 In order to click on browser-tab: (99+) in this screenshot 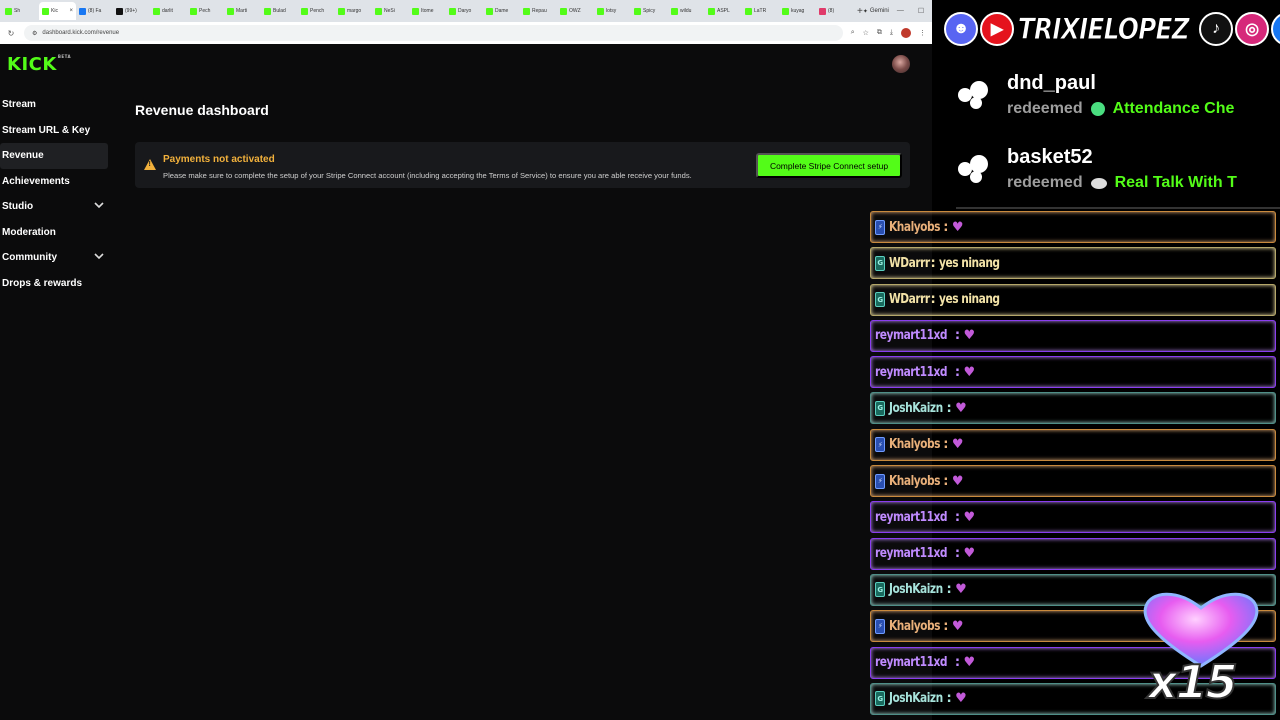, I will do `click(131, 11)`.